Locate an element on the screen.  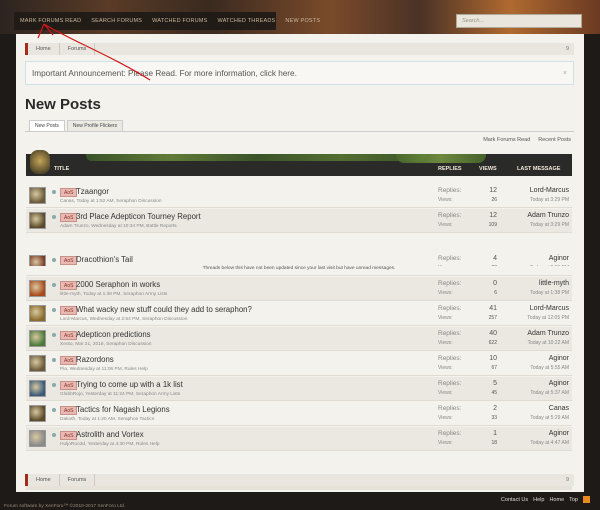
nav-new-posts: NEW POSTS is located at coordinates (302, 21).